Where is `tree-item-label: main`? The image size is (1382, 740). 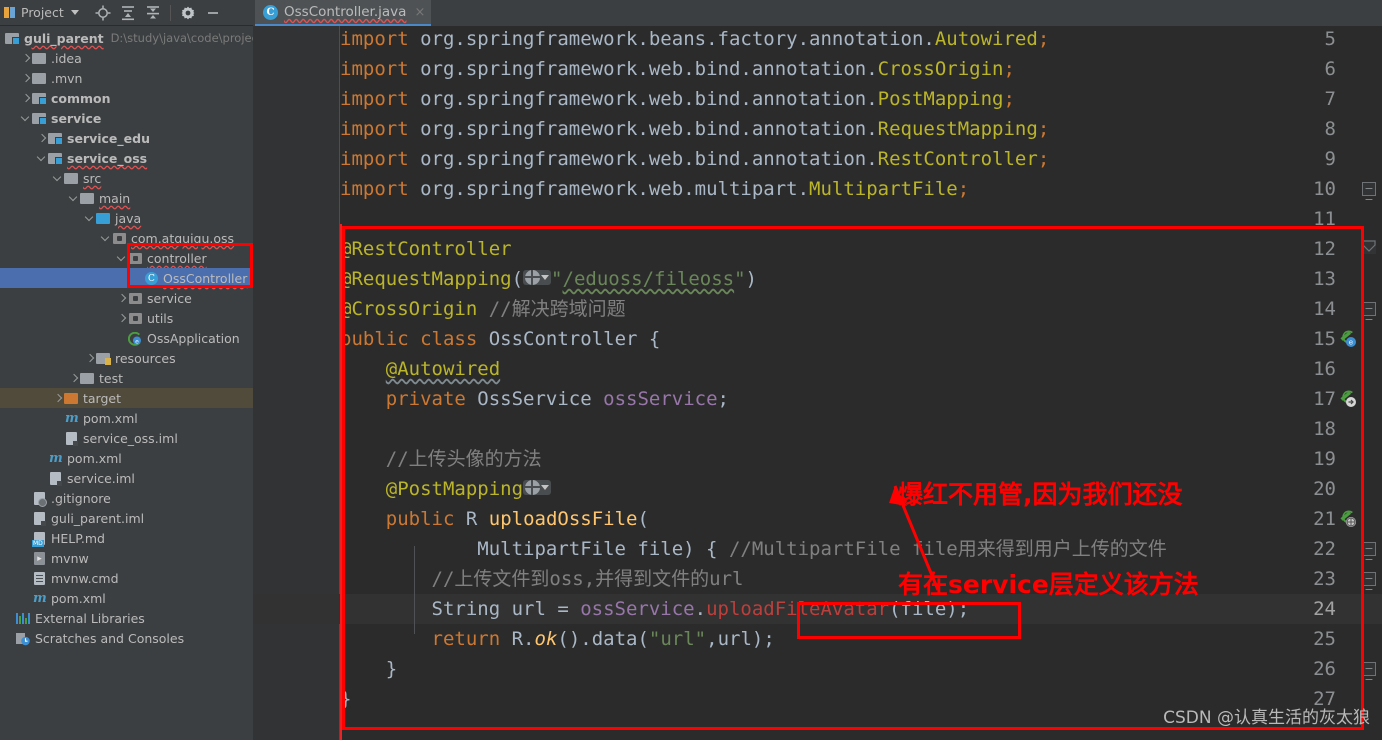
tree-item-label: main is located at coordinates (115, 198).